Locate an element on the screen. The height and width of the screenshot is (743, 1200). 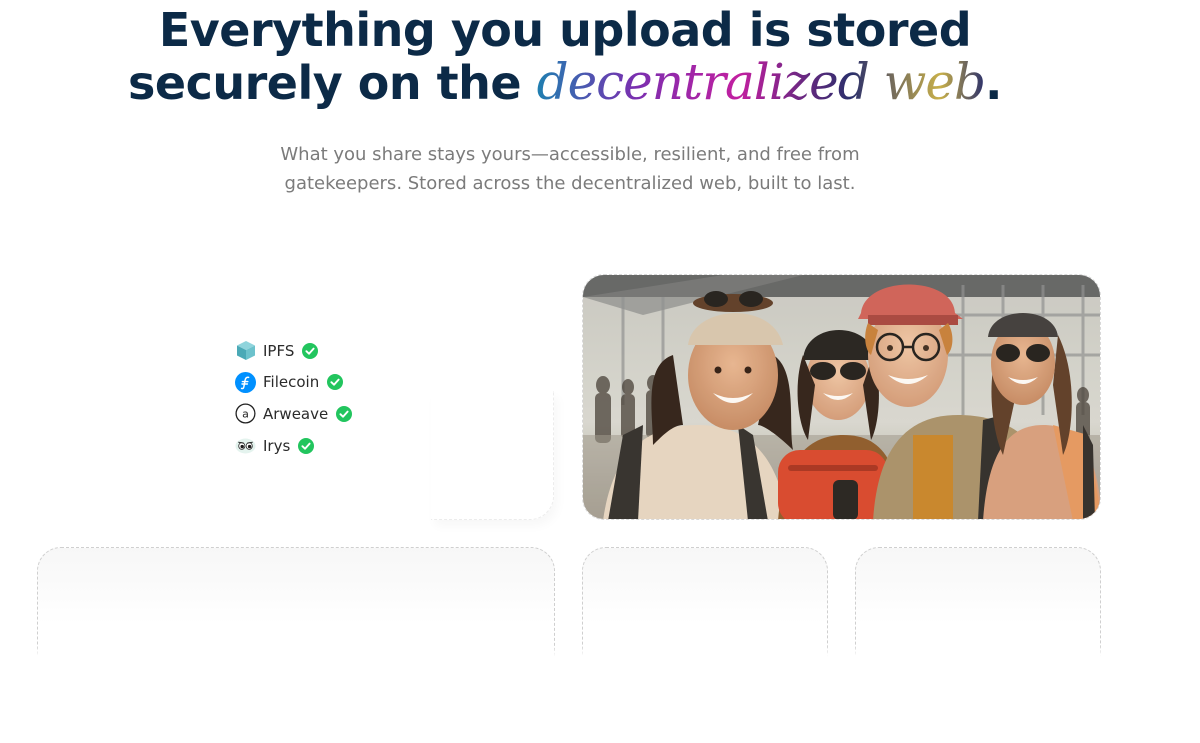
ghost-card-edge is located at coordinates (492, 455).